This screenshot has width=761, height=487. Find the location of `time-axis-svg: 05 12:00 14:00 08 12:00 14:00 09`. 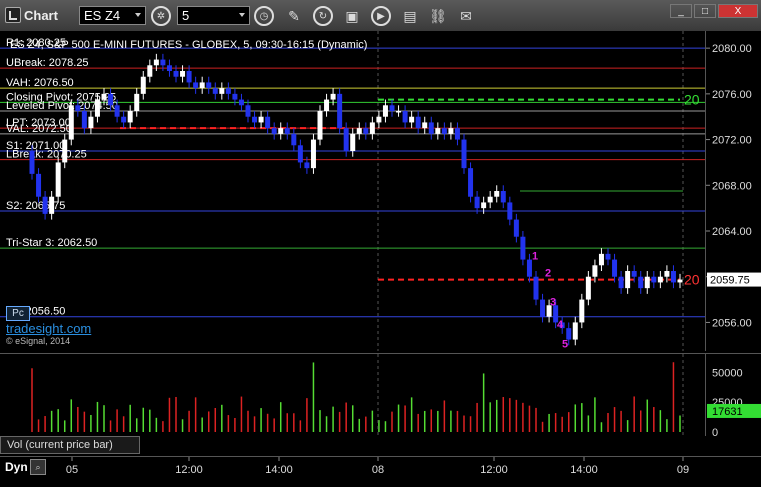

time-axis-svg: 05 12:00 14:00 08 12:00 14:00 09 is located at coordinates (377, 466).